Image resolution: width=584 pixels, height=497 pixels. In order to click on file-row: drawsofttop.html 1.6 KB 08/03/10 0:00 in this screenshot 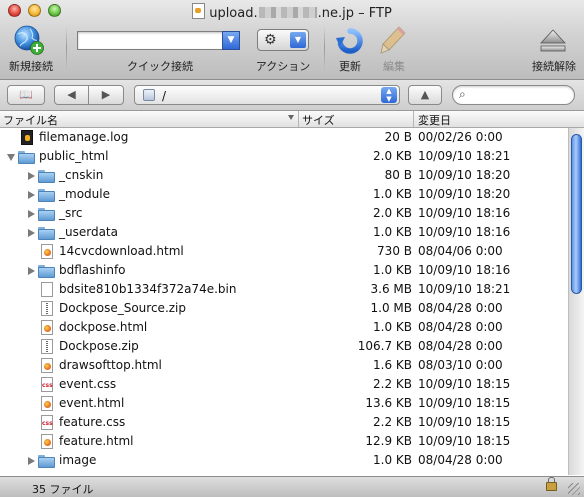, I will do `click(284, 365)`.